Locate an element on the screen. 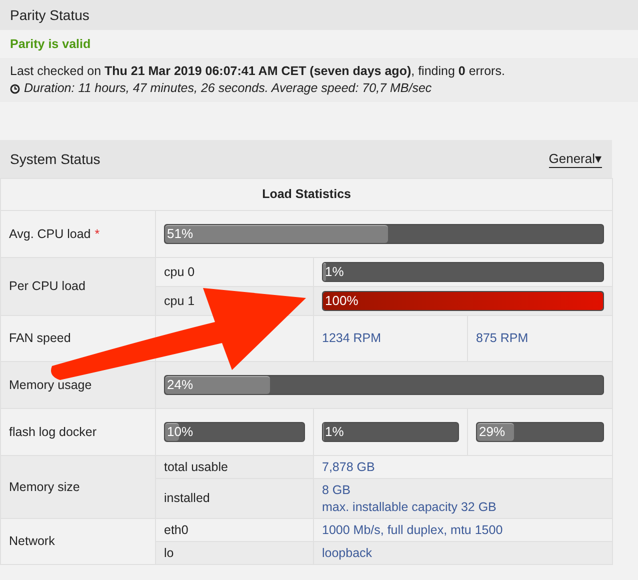 The image size is (638, 580). clock-icon is located at coordinates (15, 89).